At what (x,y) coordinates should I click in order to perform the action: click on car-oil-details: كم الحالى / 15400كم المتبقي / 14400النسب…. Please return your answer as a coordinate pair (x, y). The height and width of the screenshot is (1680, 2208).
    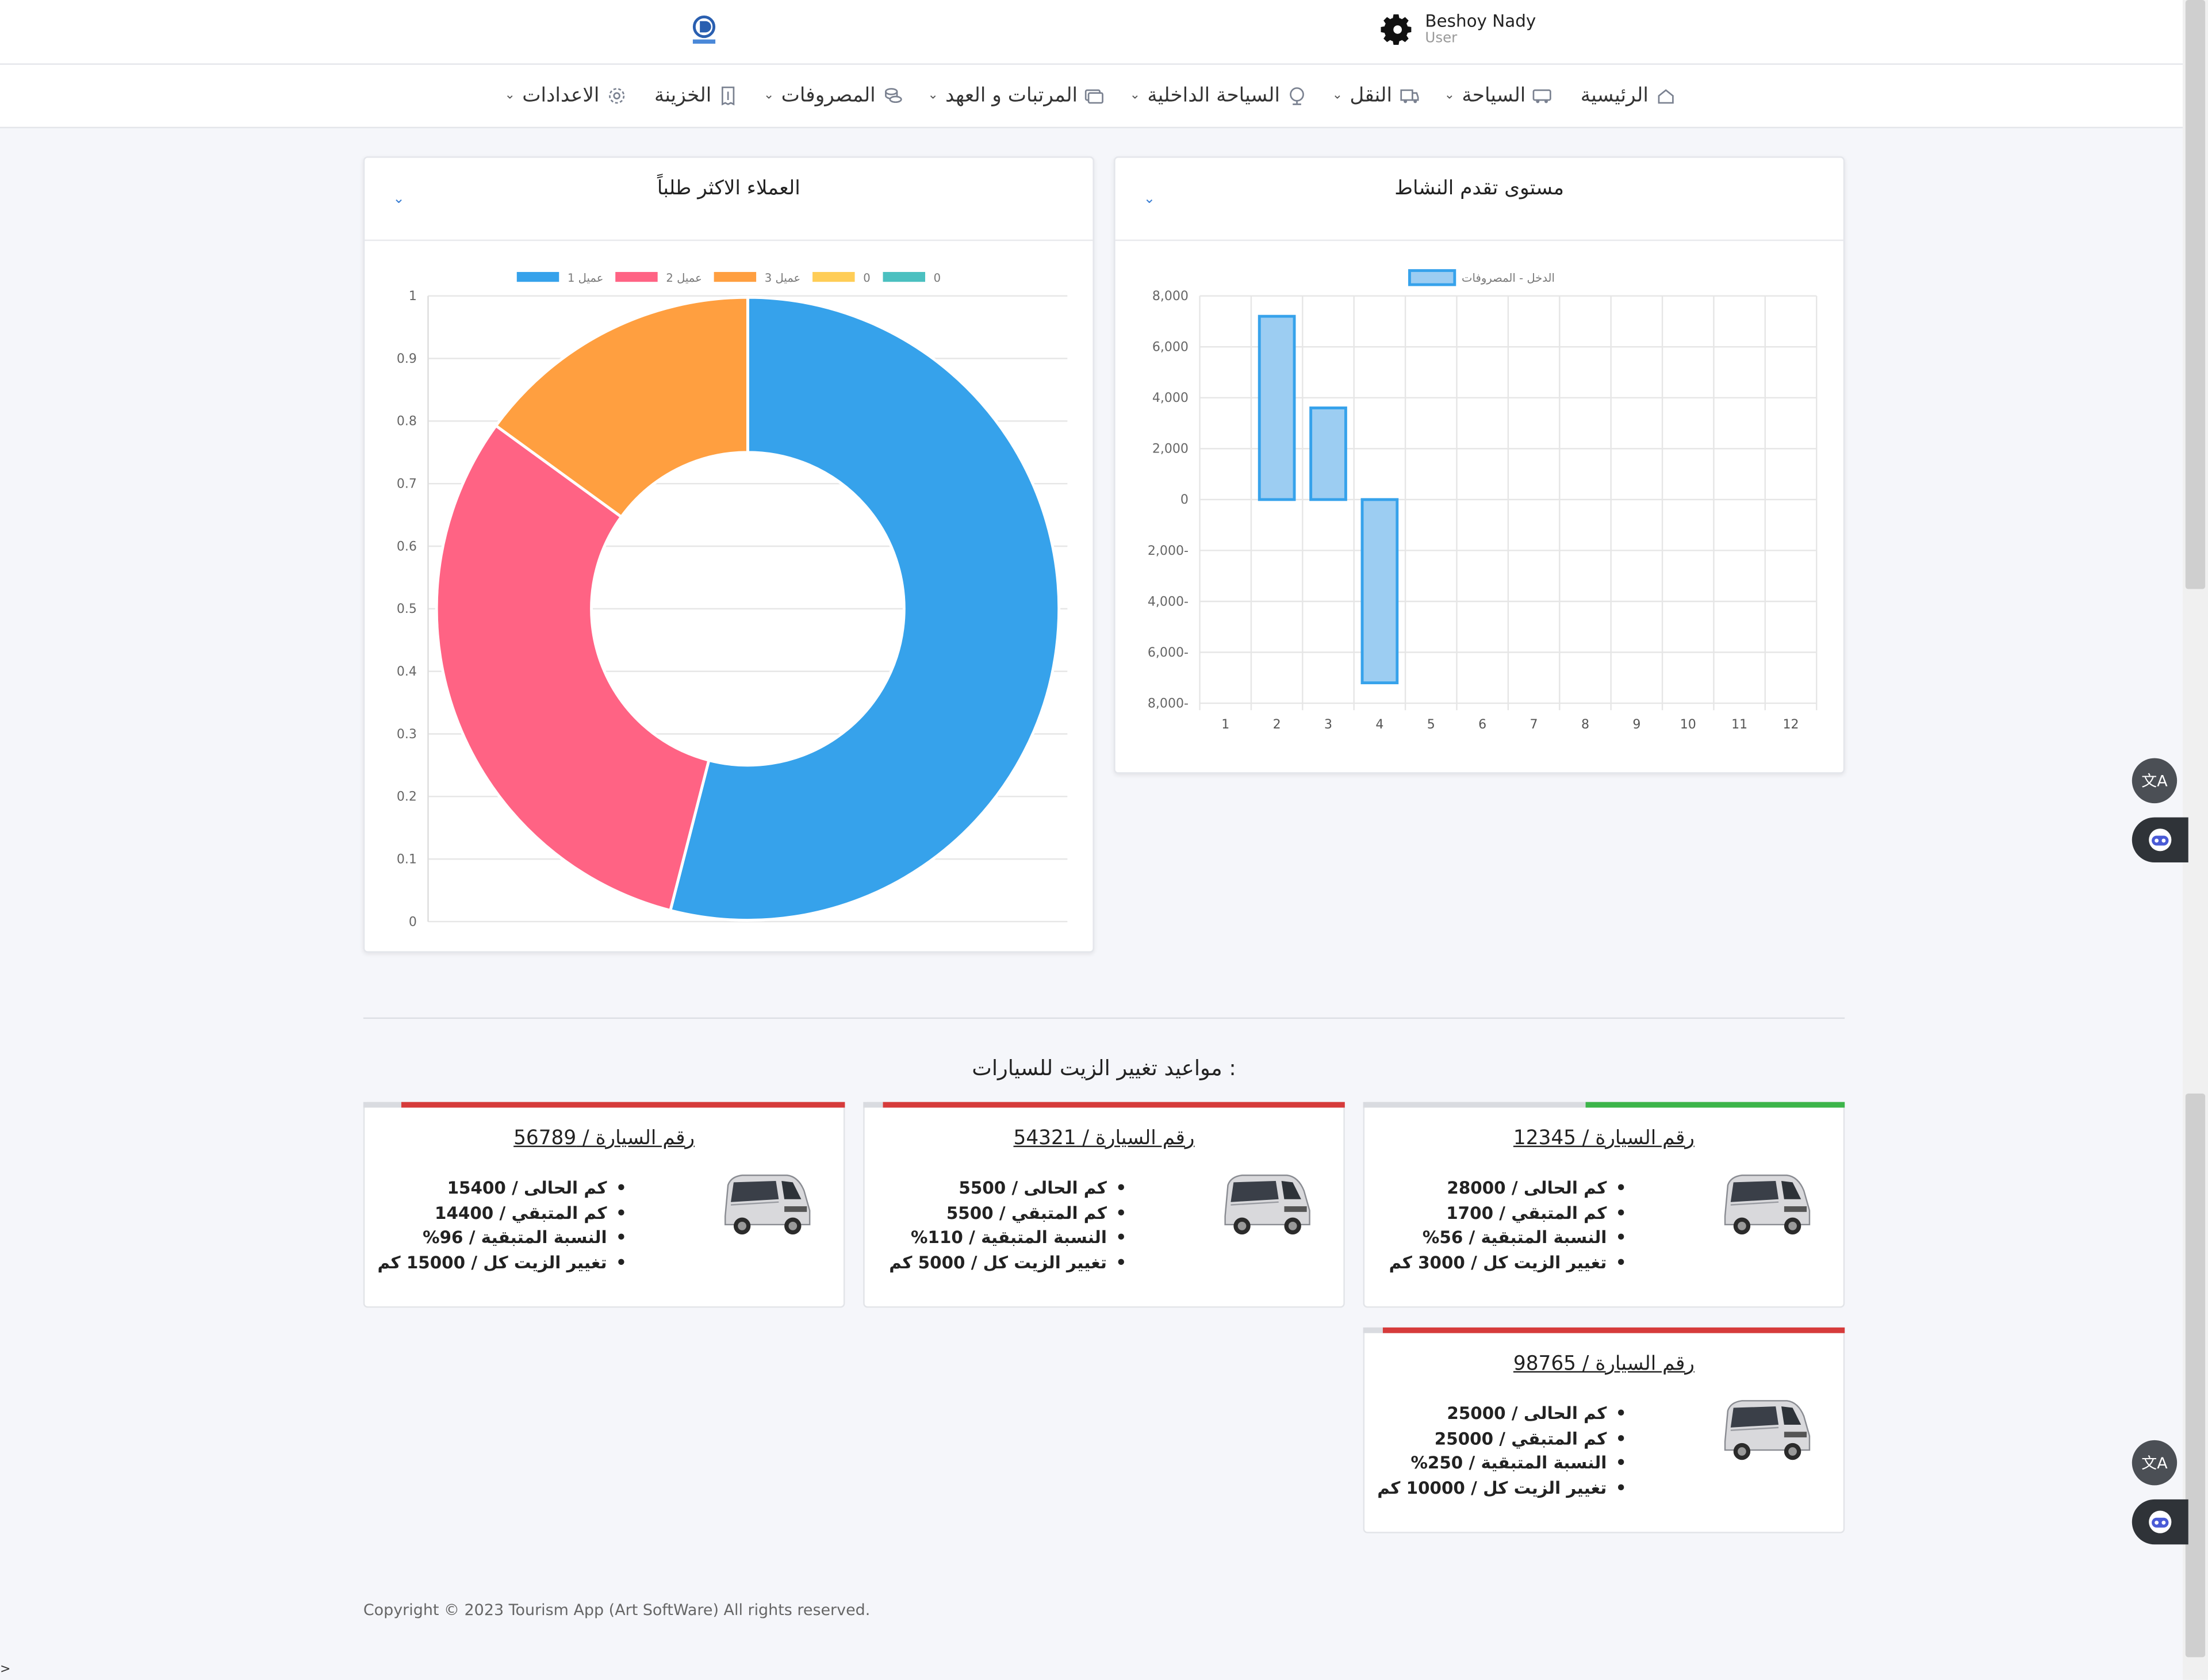
    Looking at the image, I should click on (501, 1227).